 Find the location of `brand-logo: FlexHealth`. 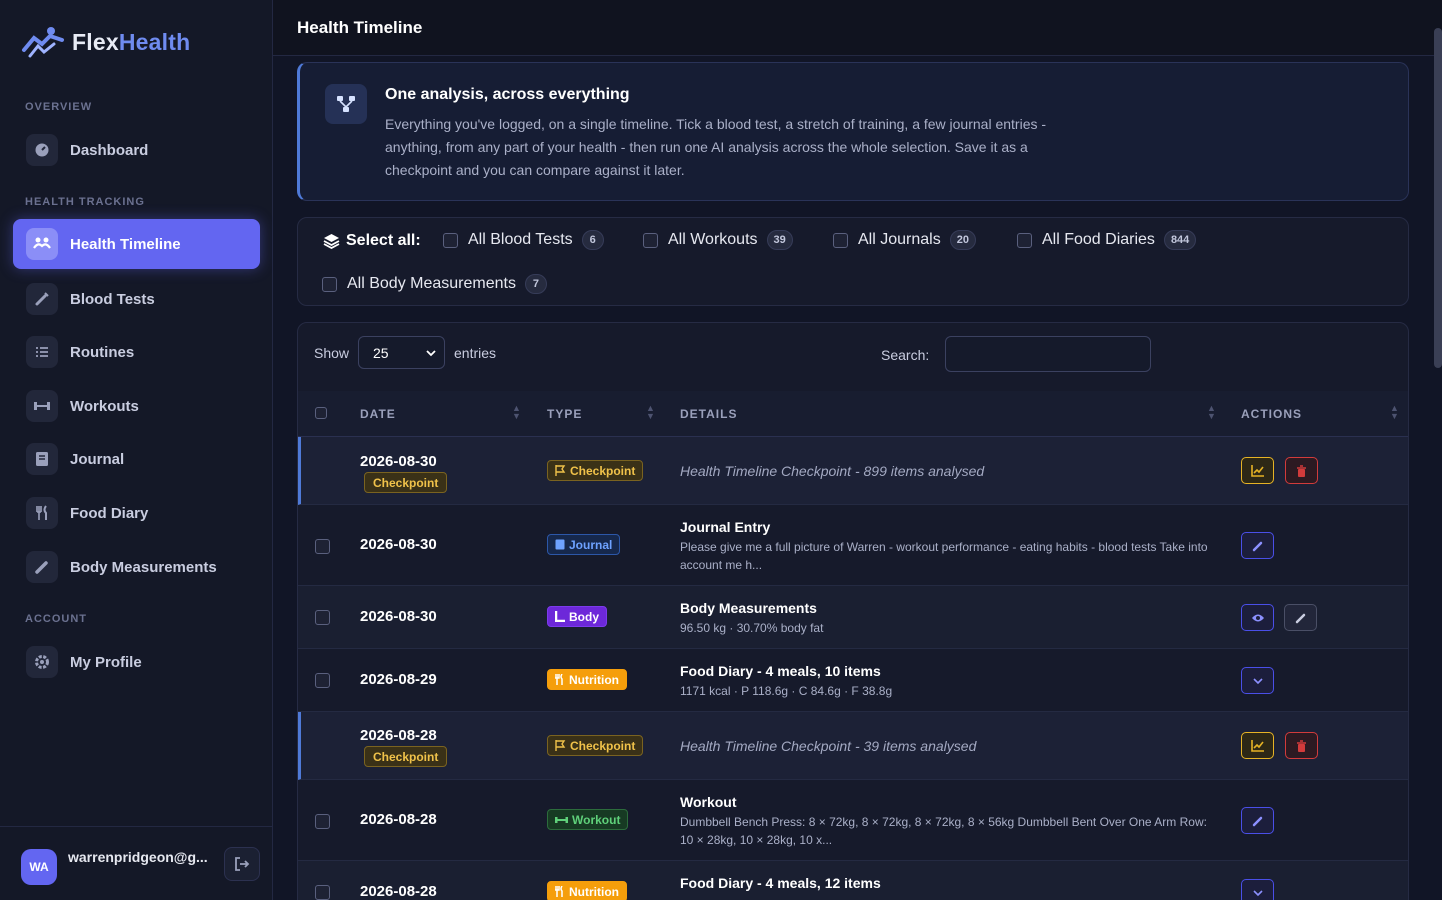

brand-logo: FlexHealth is located at coordinates (105, 42).